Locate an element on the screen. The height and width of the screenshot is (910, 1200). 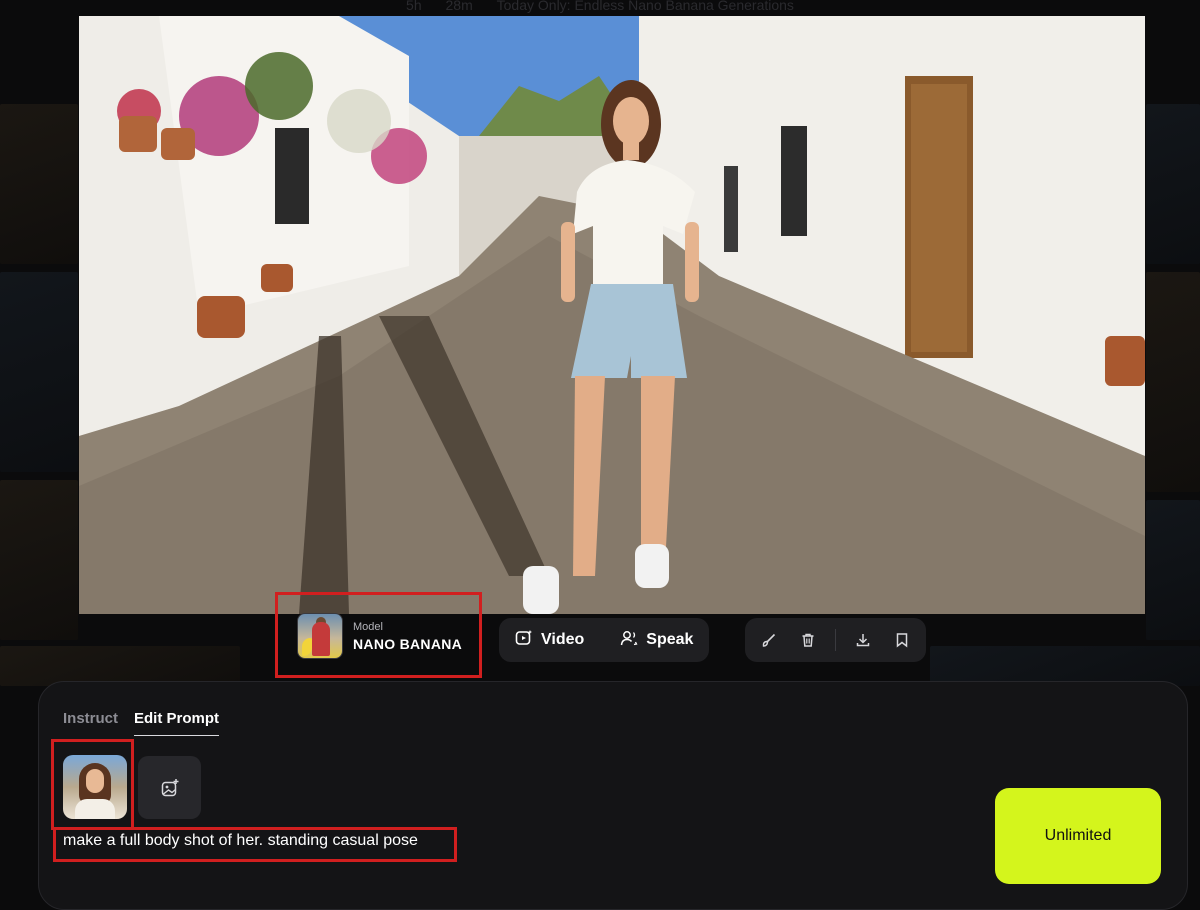
model-avatar-banana is located at coordinates (307, 647).